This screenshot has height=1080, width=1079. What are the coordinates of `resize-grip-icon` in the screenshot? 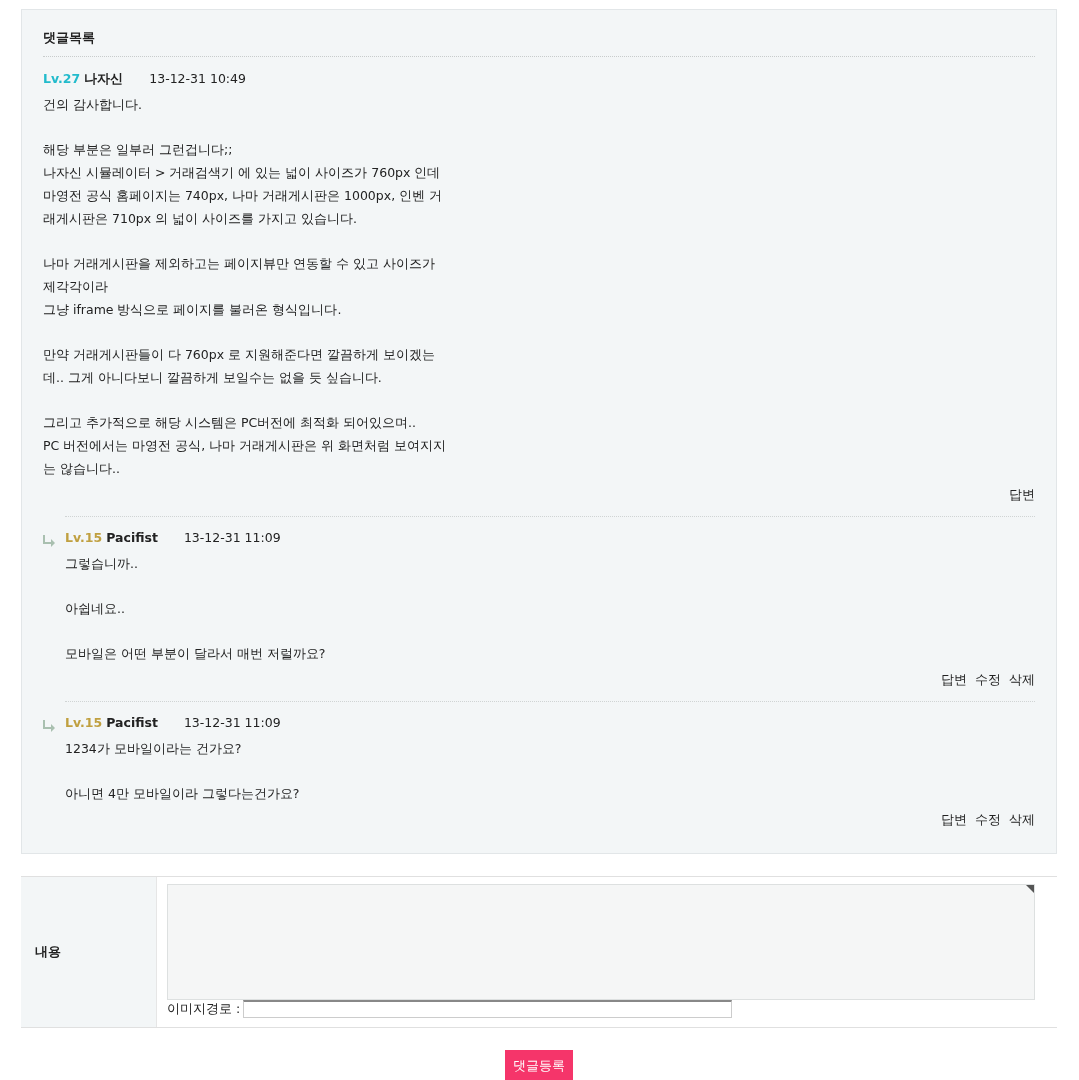 It's located at (1030, 889).